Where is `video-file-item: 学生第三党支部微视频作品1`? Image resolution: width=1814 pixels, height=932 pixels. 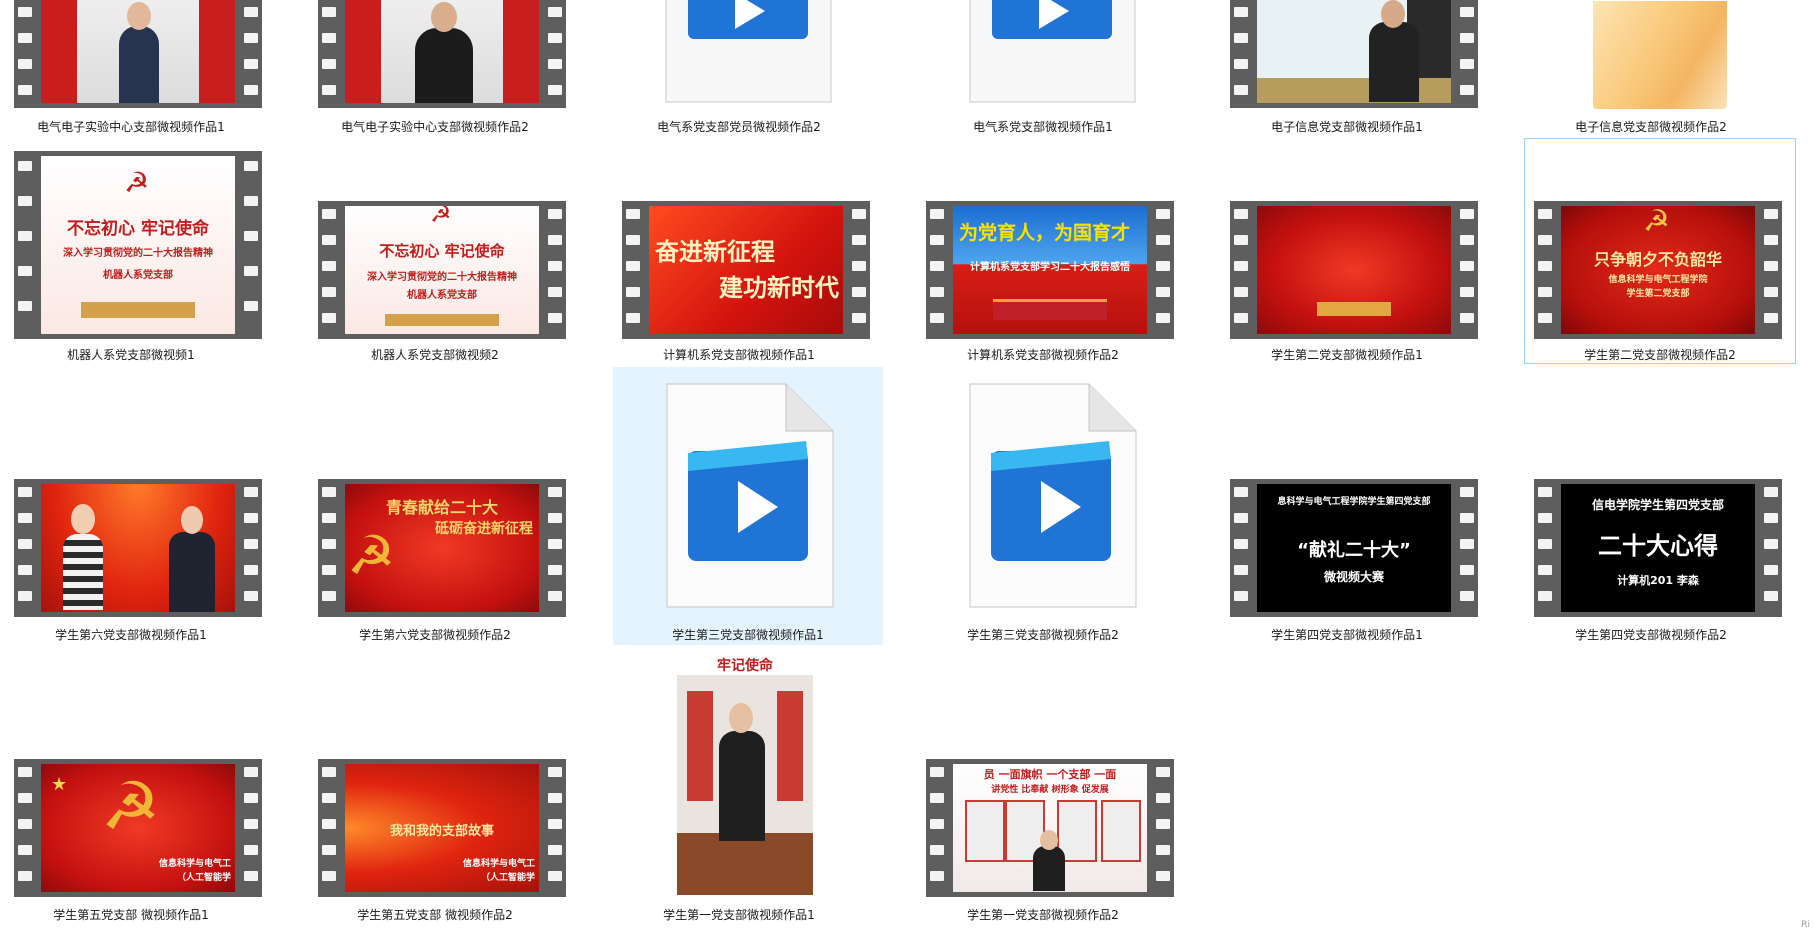 video-file-item: 学生第三党支部微视频作品1 is located at coordinates (748, 506).